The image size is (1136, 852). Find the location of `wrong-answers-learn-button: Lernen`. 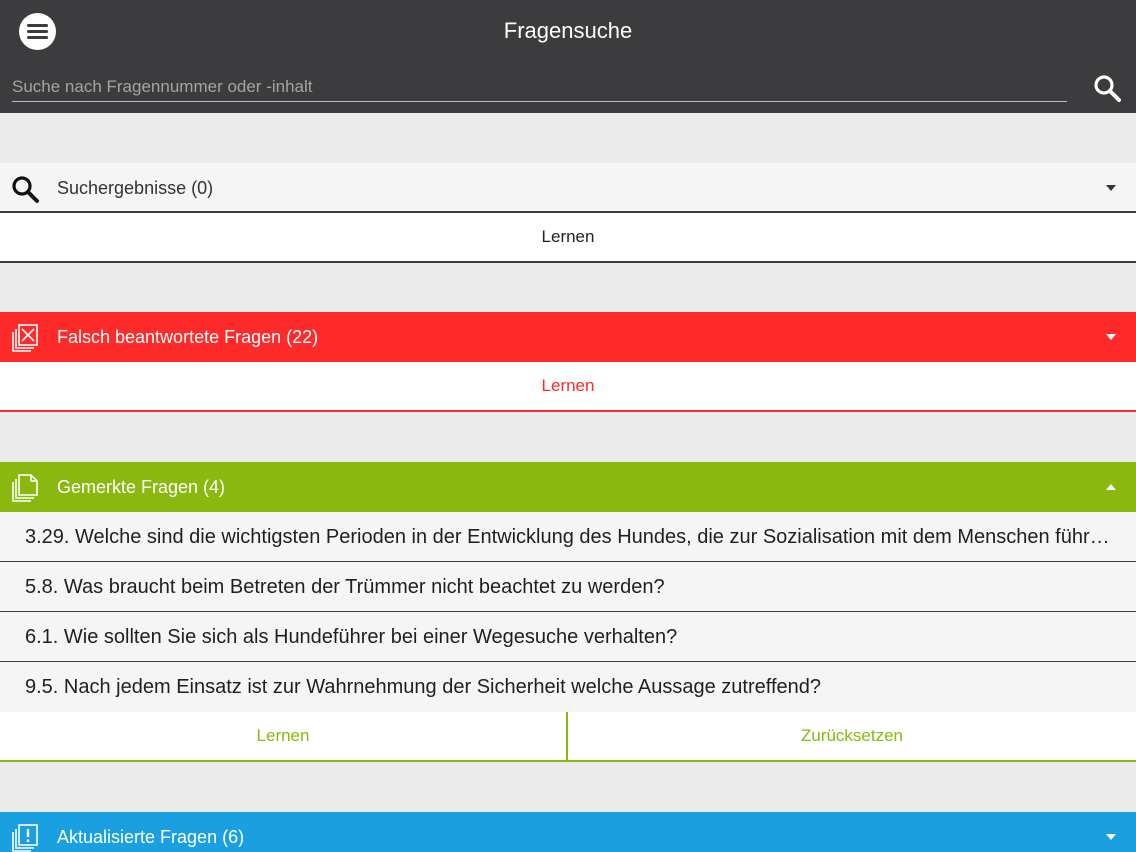

wrong-answers-learn-button: Lernen is located at coordinates (568, 386).